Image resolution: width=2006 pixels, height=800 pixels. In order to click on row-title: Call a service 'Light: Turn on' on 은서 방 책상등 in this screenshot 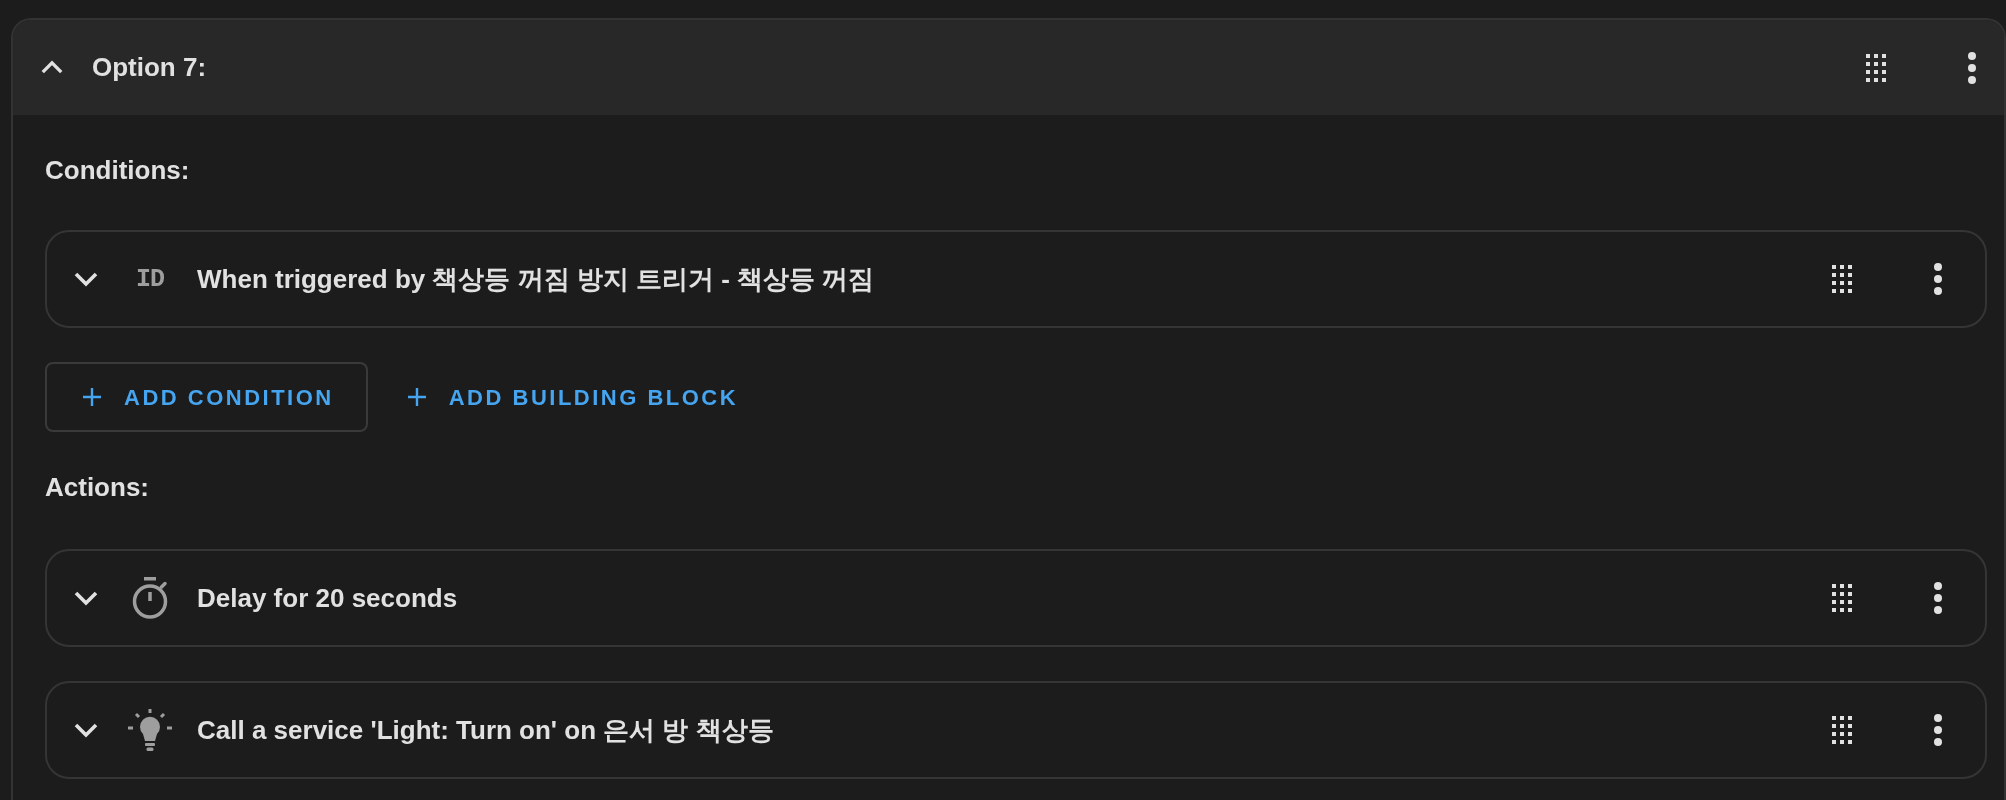, I will do `click(485, 730)`.